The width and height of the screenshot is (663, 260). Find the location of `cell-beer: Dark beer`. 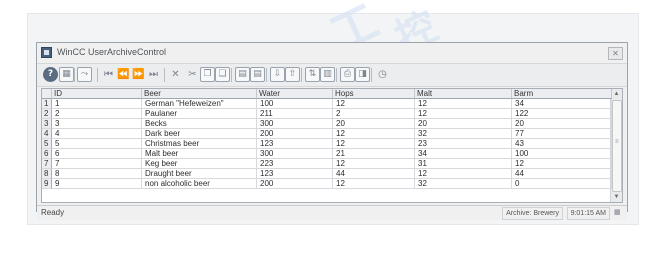

cell-beer: Dark beer is located at coordinates (199, 134).